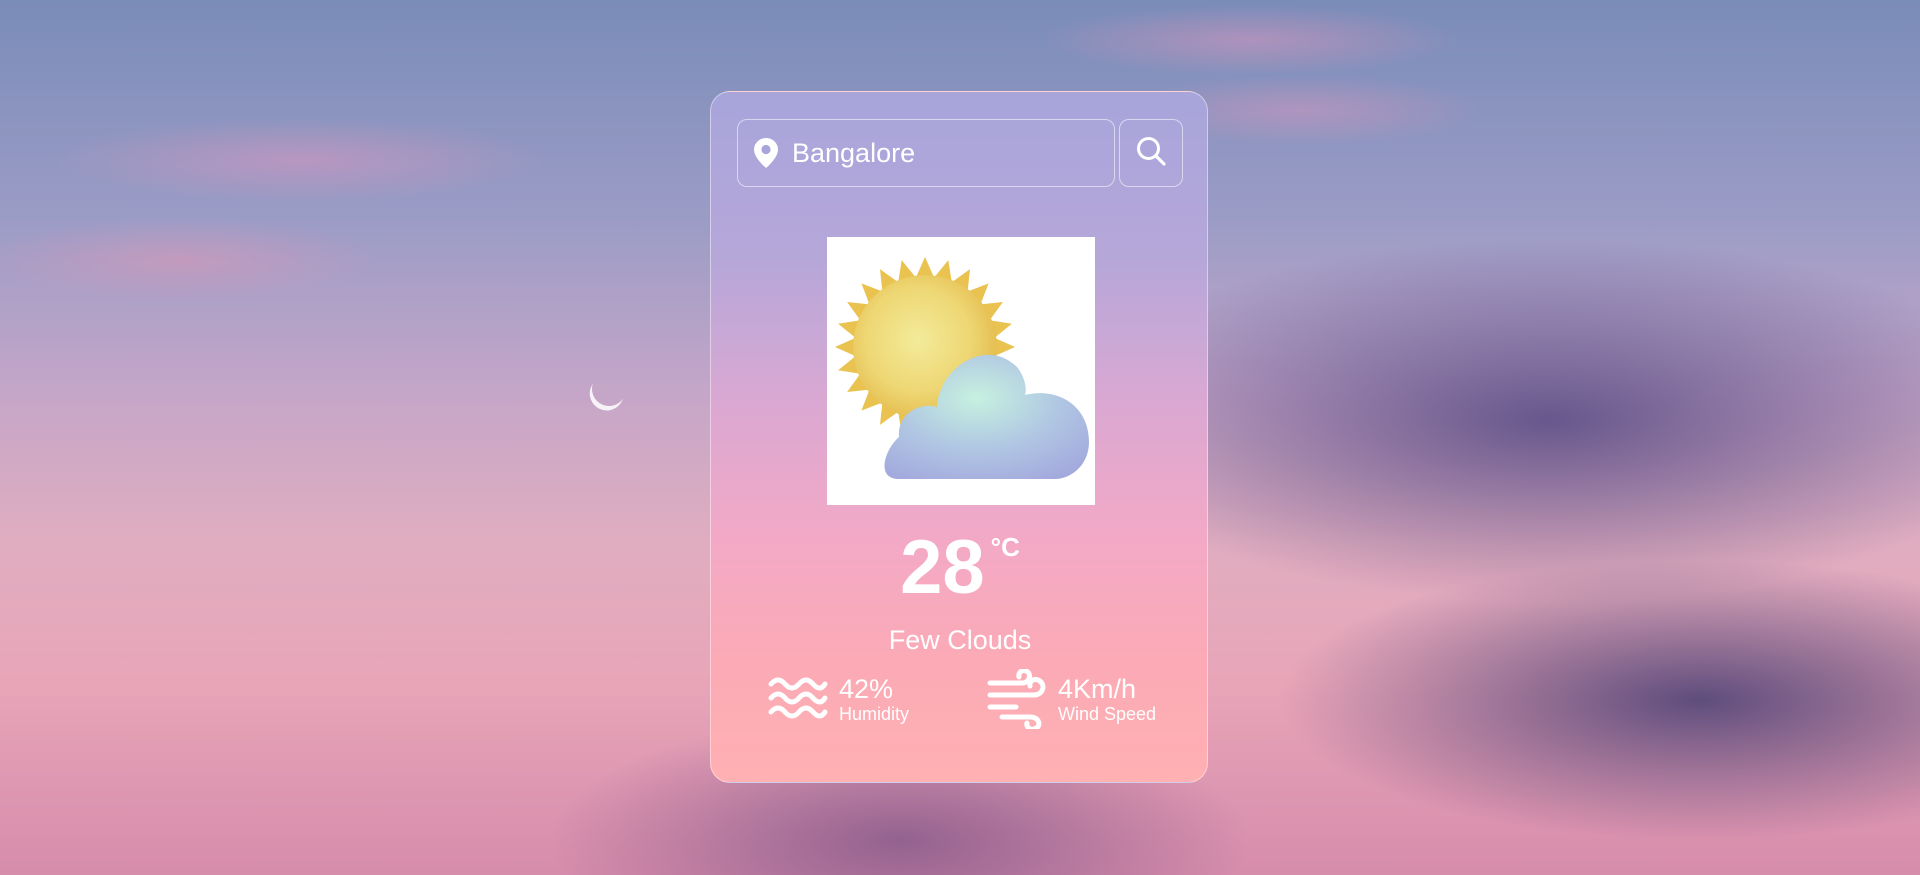  I want to click on sun-behind-cloud-icon, so click(962, 368).